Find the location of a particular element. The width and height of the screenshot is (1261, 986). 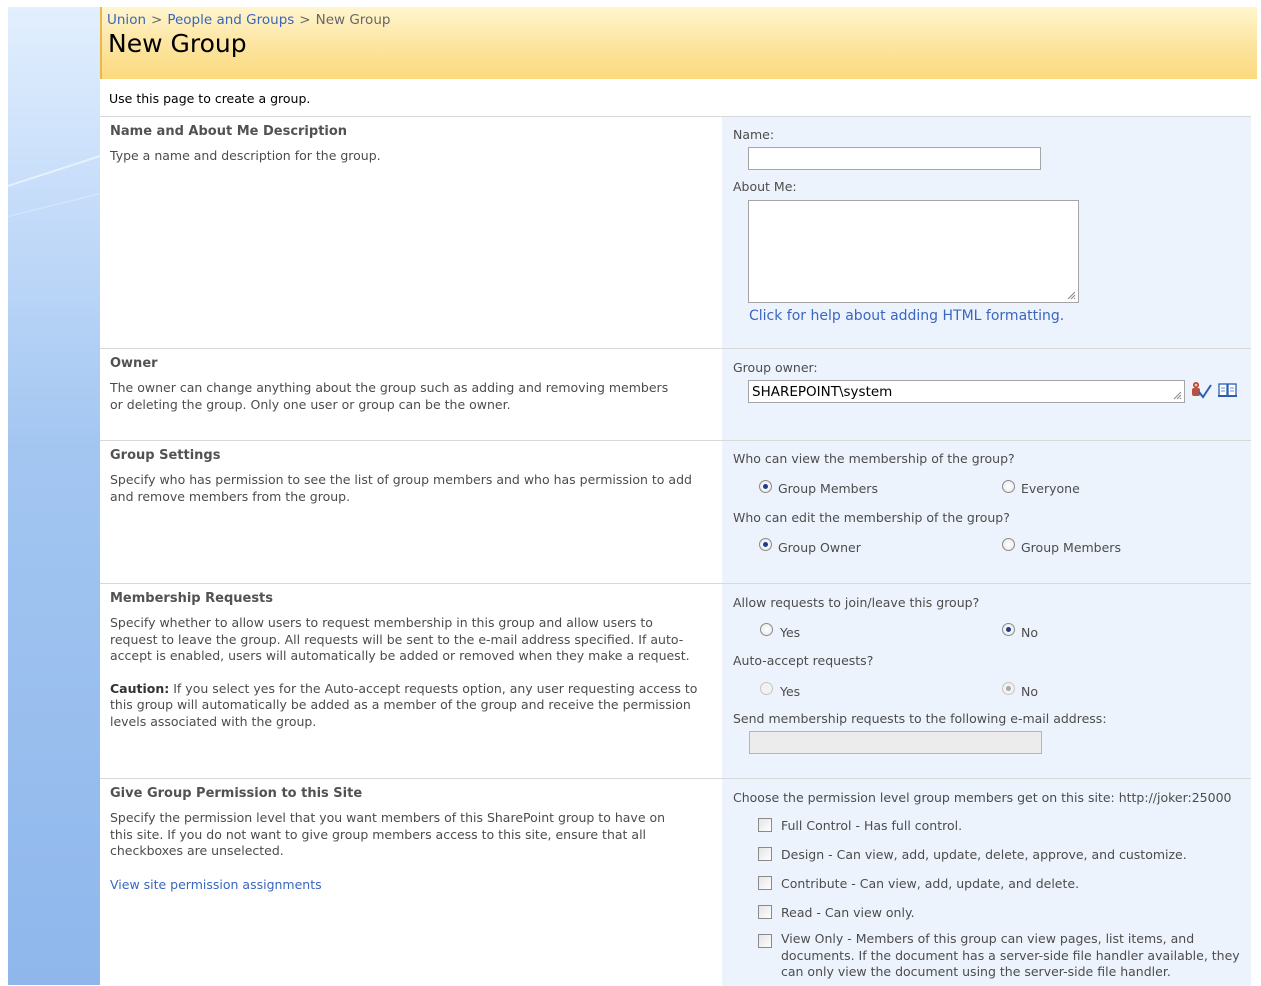

edit-group-owner-label: Group Owner is located at coordinates (819, 547).